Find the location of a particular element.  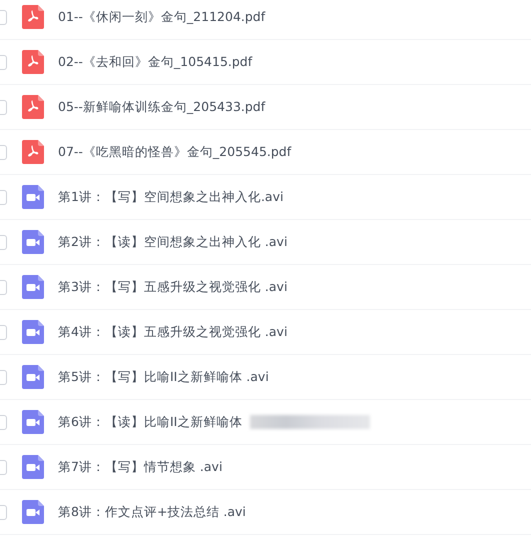

file-name: 第4讲：【读】五感升级之视觉强化 .avi is located at coordinates (173, 332).